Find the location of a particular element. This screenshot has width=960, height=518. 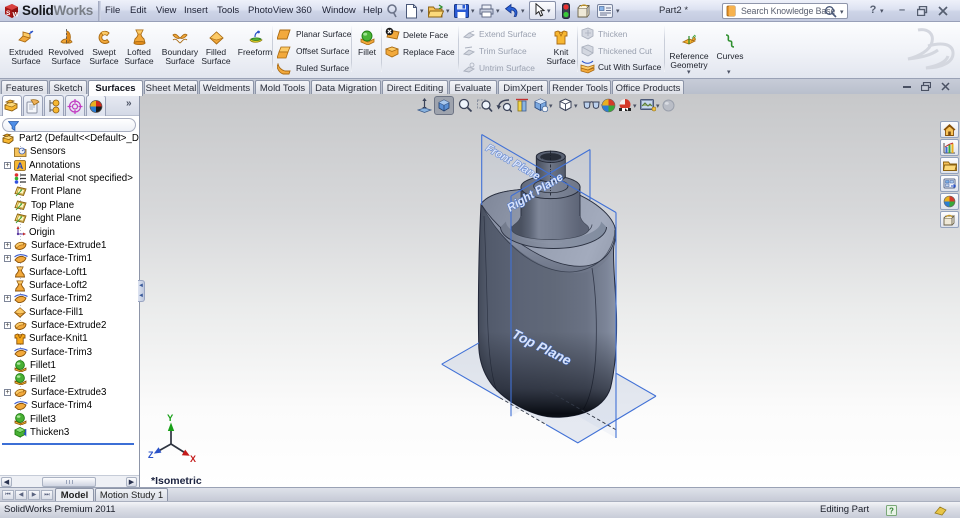

svg-text: Z is located at coordinates (151, 455).